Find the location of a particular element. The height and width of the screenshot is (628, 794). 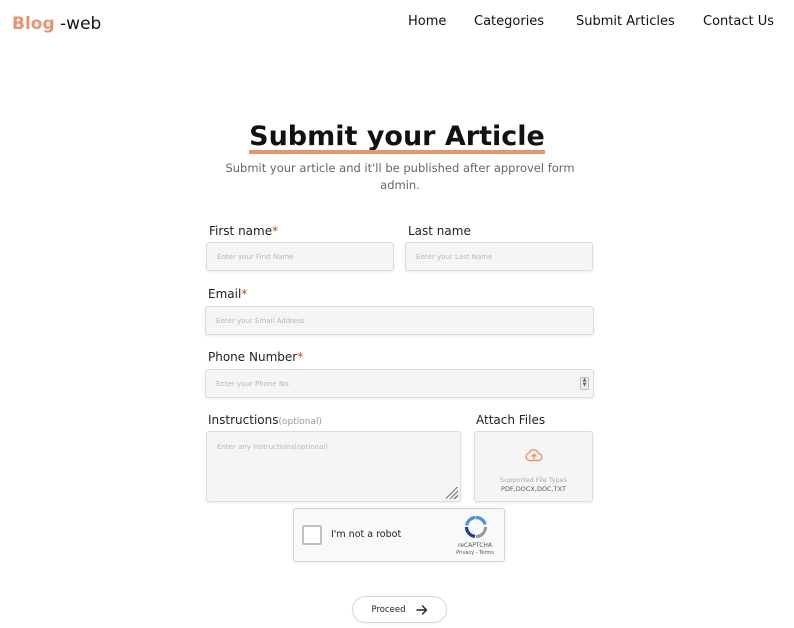

phone-input: Enter your Phone No. ▲ ▼ is located at coordinates (399, 383).